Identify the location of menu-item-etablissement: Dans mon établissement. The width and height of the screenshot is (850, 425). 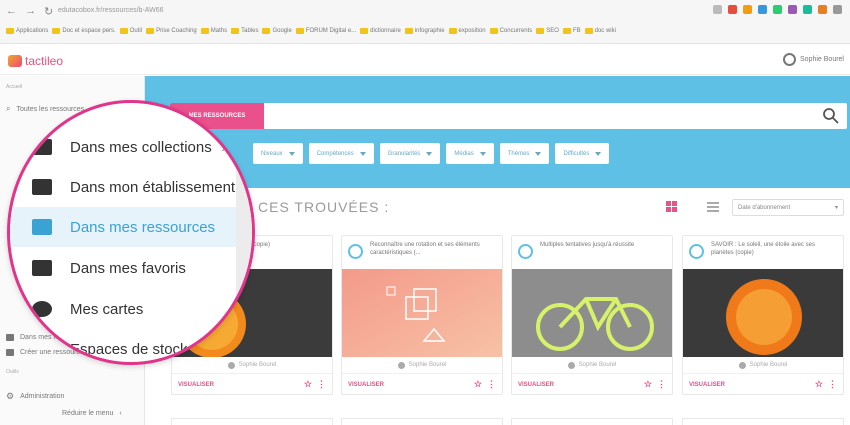
(123, 187).